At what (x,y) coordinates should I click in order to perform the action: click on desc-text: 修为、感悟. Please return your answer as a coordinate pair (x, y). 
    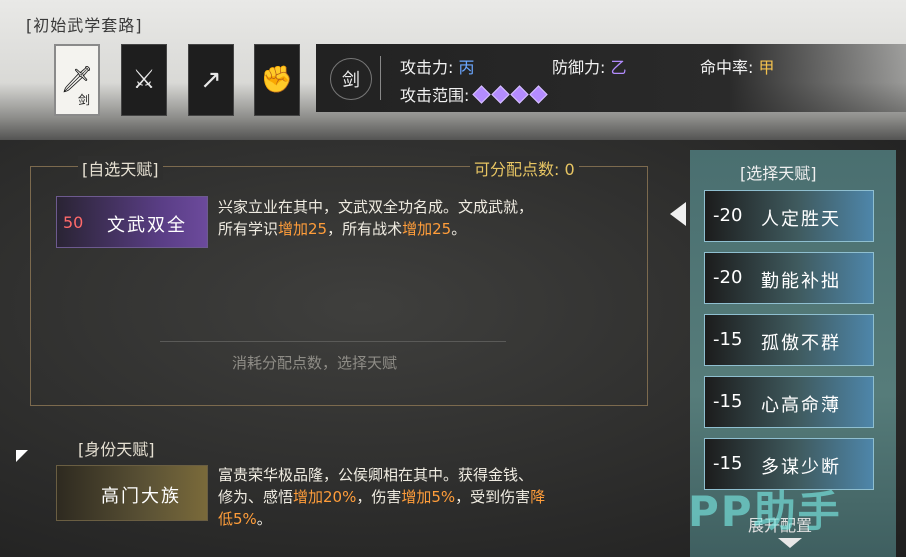
    Looking at the image, I should click on (256, 497).